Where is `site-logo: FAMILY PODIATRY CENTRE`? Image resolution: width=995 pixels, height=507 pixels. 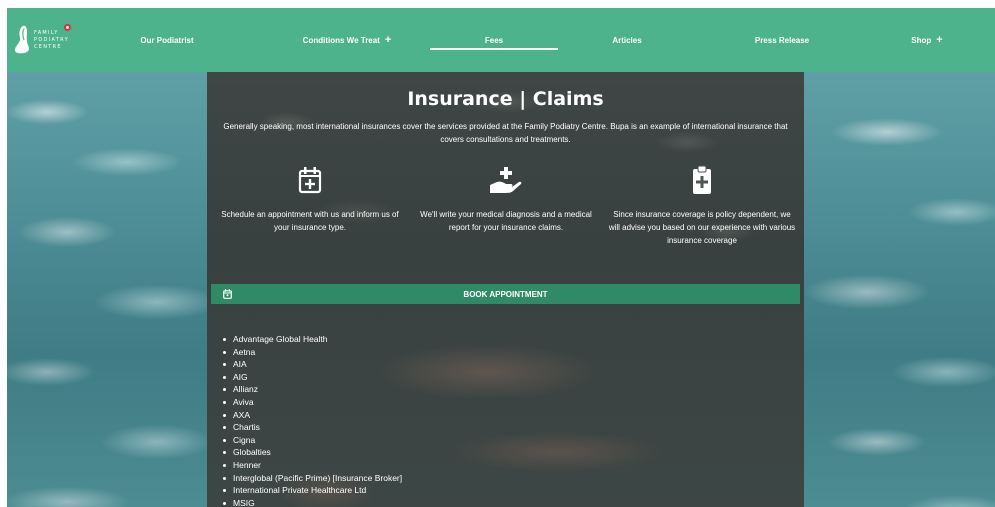 site-logo: FAMILY PODIATRY CENTRE is located at coordinates (43, 40).